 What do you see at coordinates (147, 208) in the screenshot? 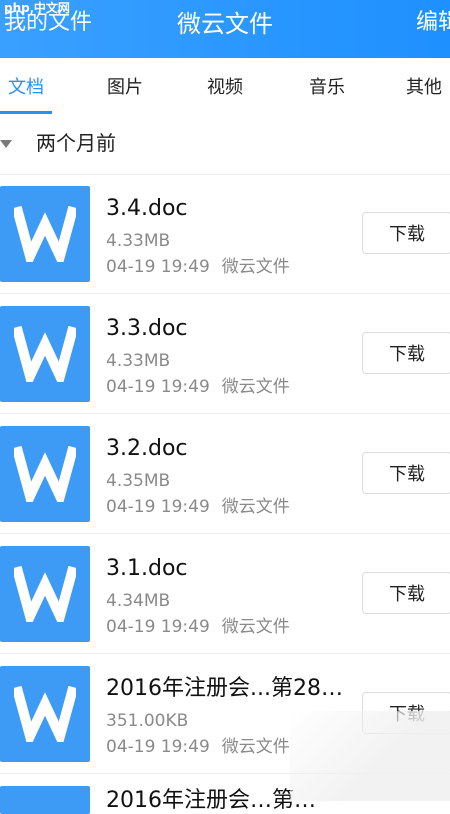
I see `file-name: 3.4.doc` at bounding box center [147, 208].